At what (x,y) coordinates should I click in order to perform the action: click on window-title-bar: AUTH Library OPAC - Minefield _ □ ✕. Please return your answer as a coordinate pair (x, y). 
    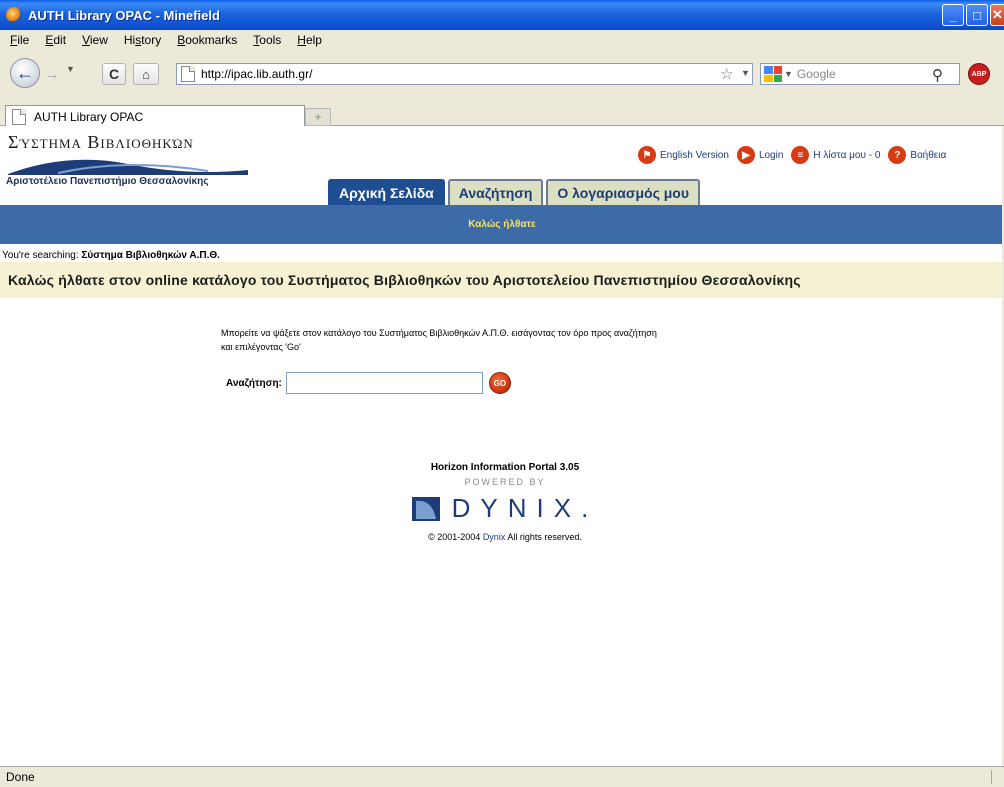
    Looking at the image, I should click on (502, 15).